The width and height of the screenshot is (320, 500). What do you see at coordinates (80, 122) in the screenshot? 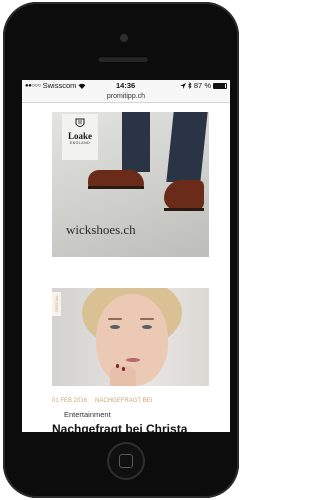
I see `crest-icon` at bounding box center [80, 122].